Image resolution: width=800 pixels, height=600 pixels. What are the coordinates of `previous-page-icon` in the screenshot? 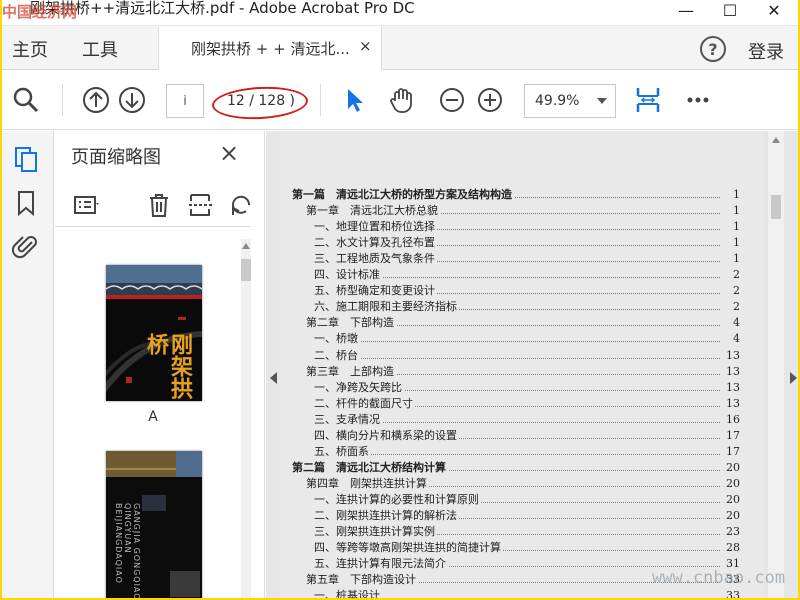 It's located at (96, 100).